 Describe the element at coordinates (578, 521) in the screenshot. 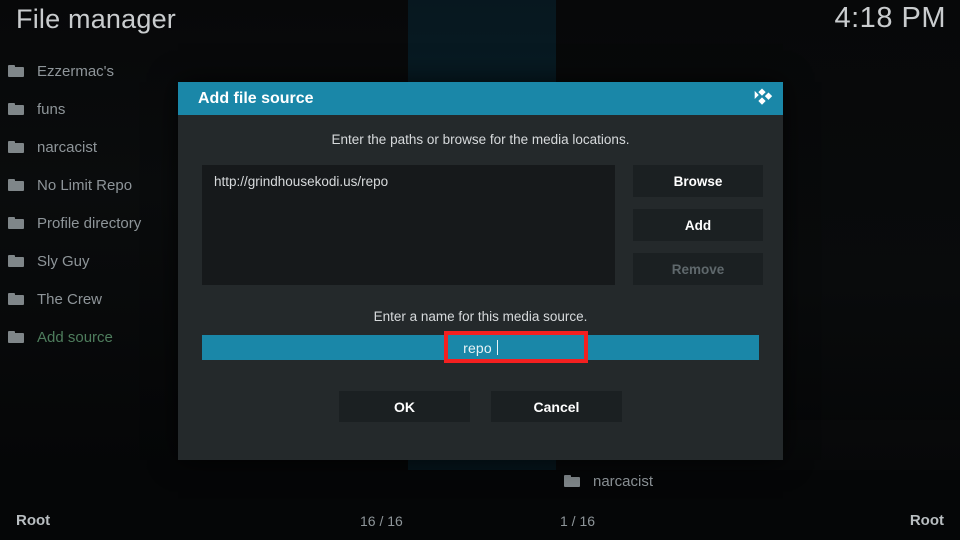

I see `right-status-count: 1 / 16` at that location.